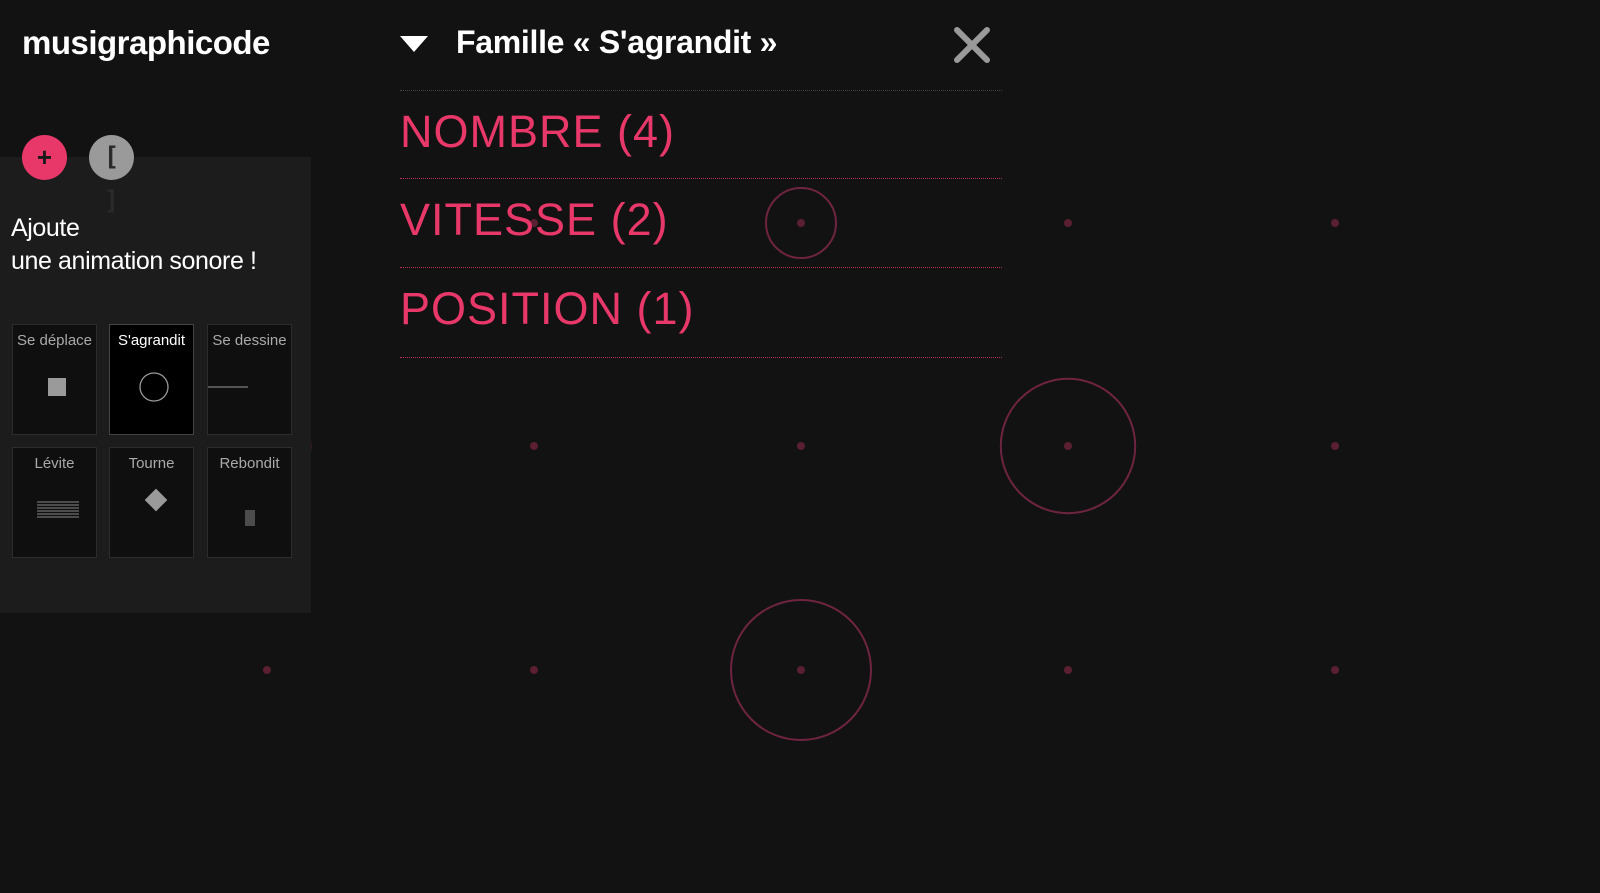  I want to click on param-position: POSITION (1), so click(701, 313).